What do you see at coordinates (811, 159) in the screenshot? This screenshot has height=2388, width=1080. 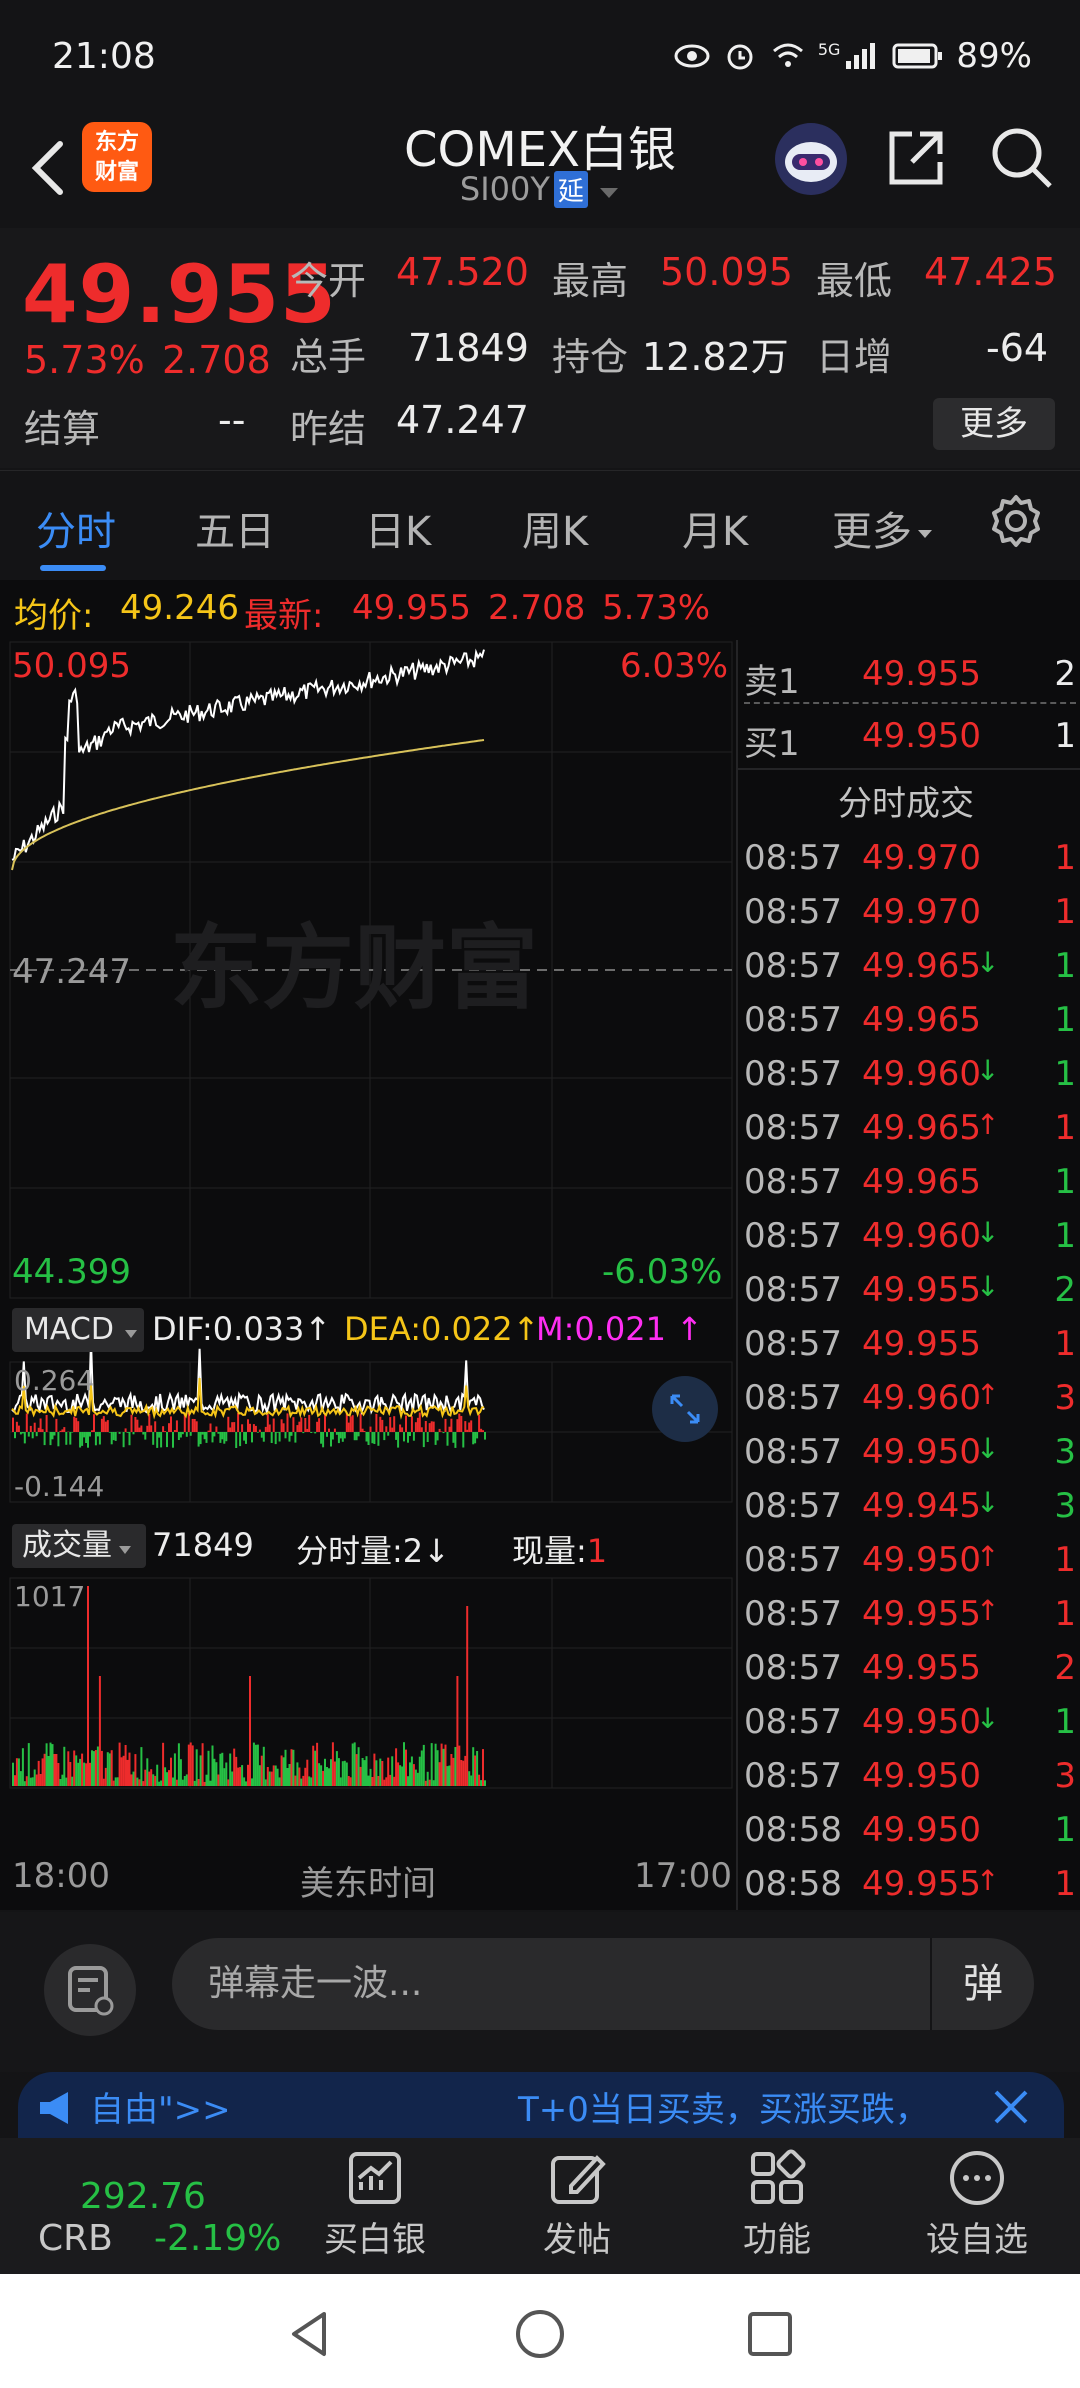 I see `ai-assistant-button` at bounding box center [811, 159].